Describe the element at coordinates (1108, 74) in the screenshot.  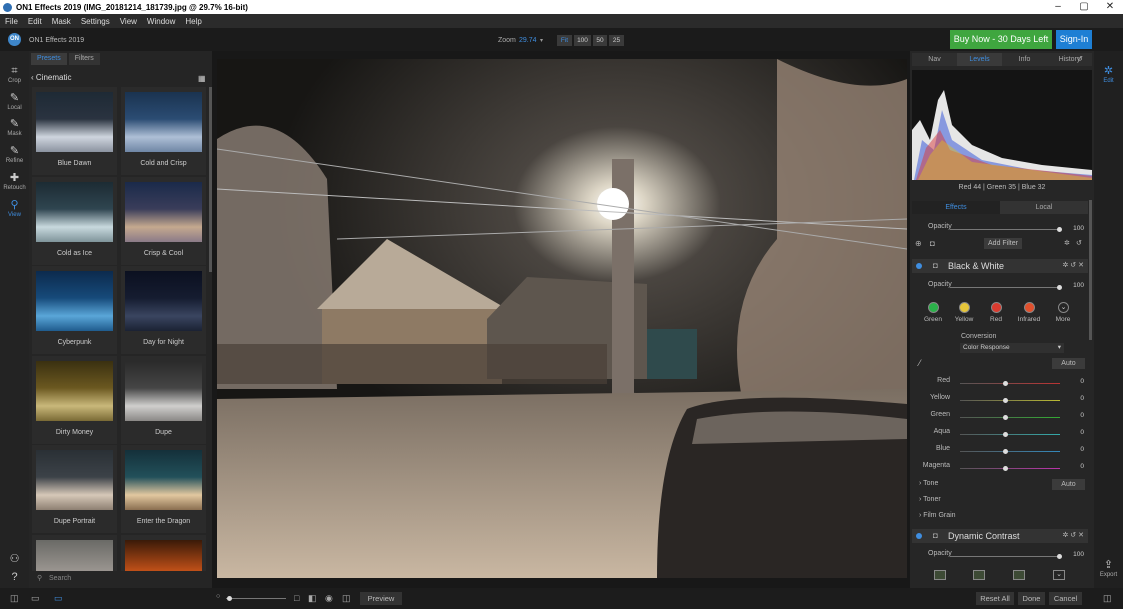
I see `edit-module: ✲ Edit` at that location.